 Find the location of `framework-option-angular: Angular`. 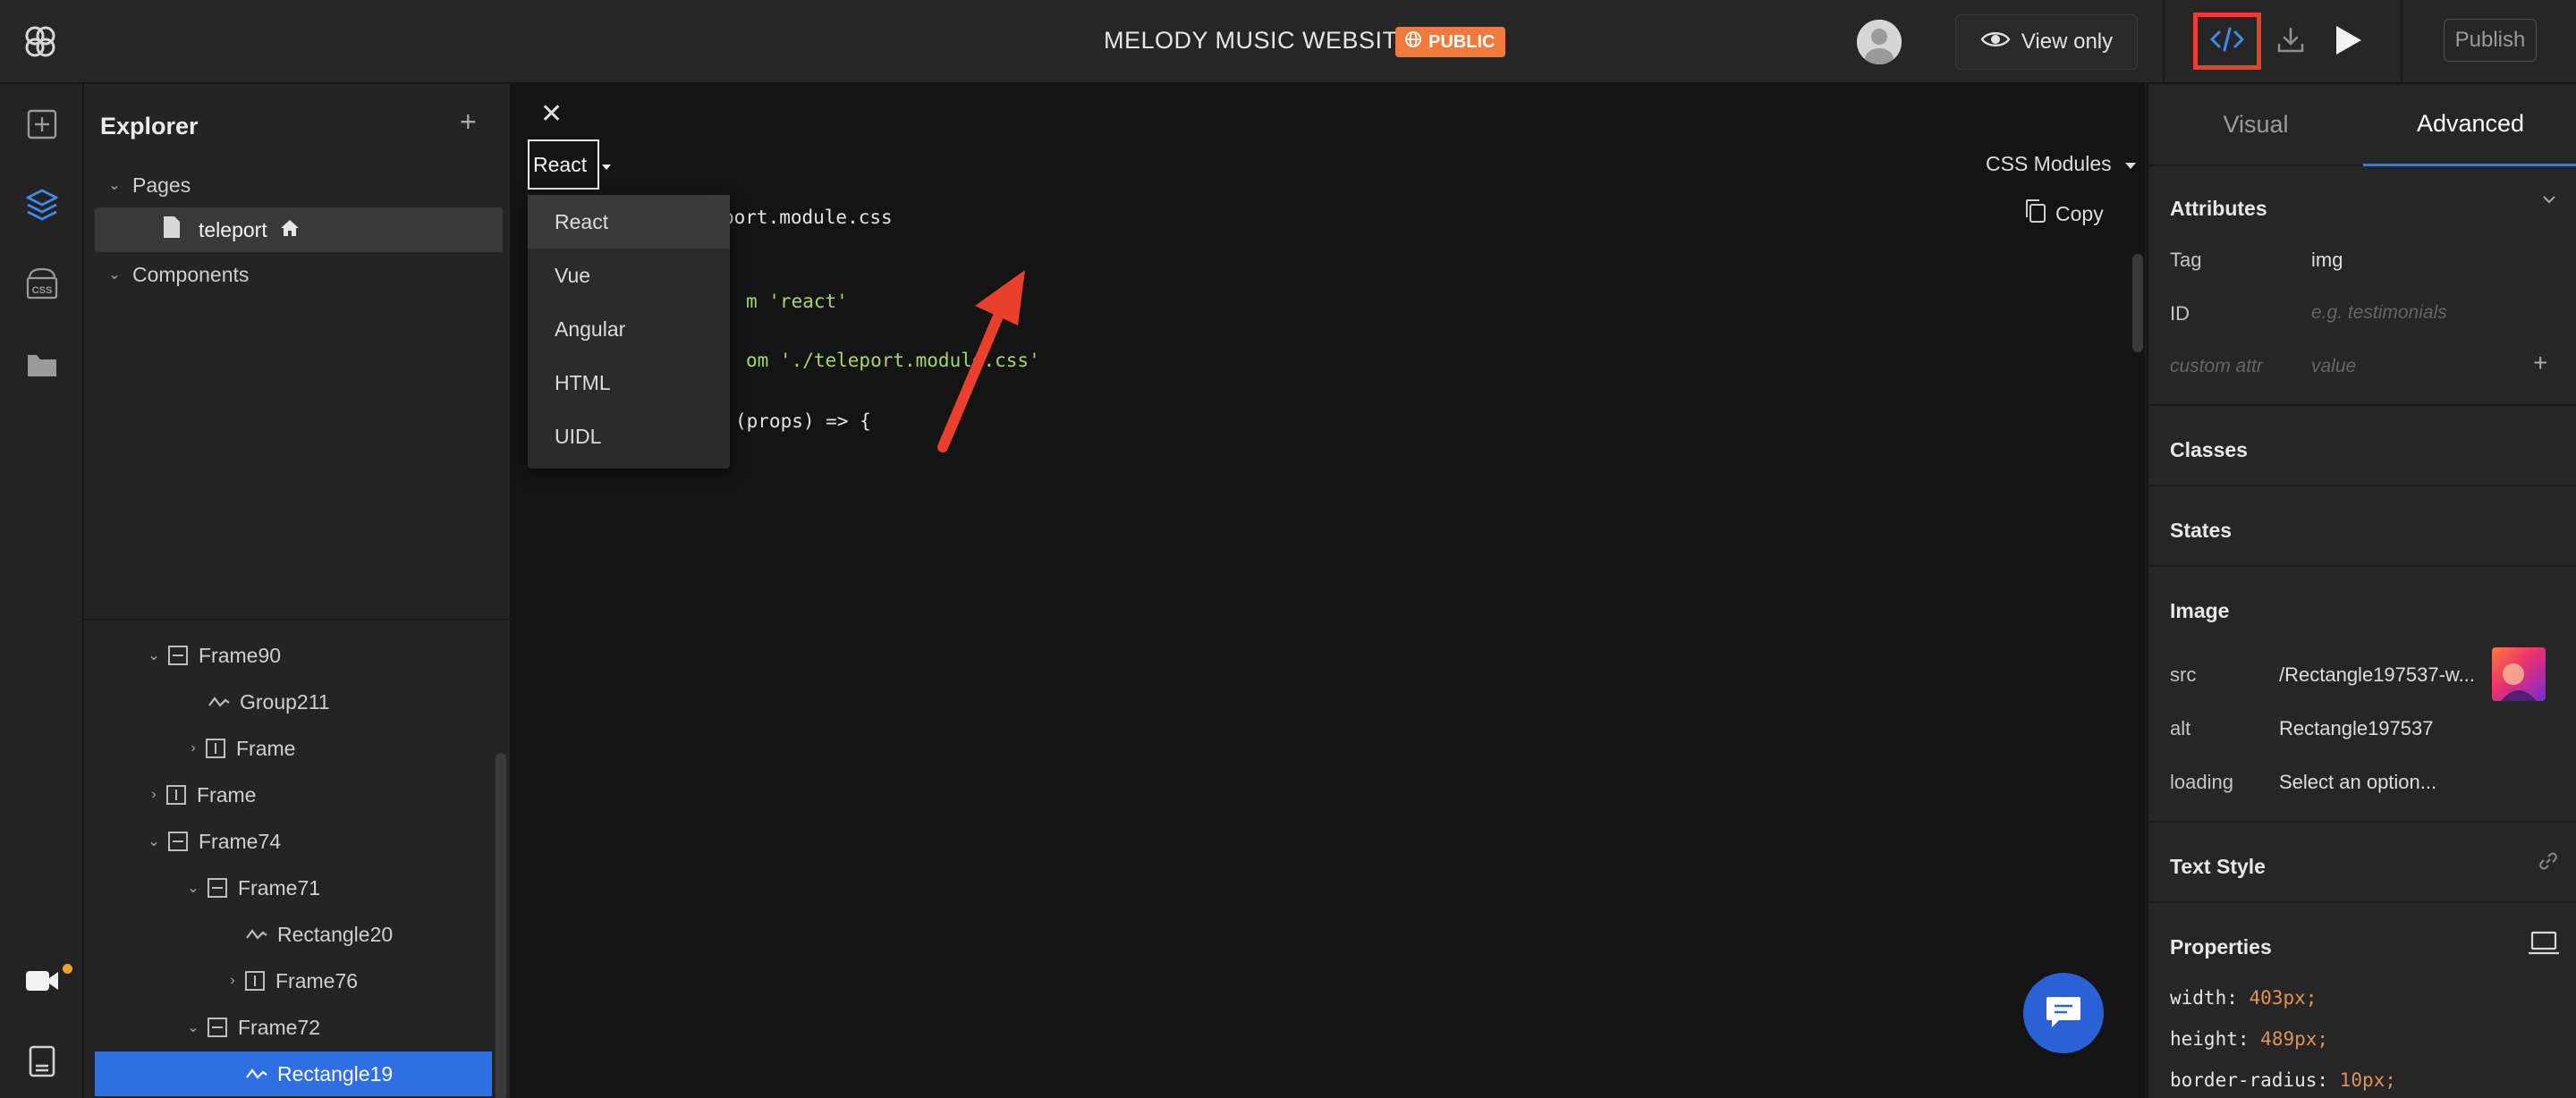

framework-option-angular: Angular is located at coordinates (629, 329).